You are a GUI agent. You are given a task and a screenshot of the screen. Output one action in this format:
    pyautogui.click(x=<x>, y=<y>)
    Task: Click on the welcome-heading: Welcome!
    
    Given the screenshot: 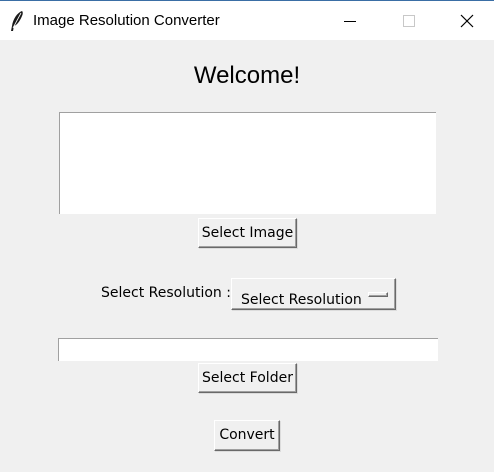 What is the action you would take?
    pyautogui.click(x=247, y=75)
    